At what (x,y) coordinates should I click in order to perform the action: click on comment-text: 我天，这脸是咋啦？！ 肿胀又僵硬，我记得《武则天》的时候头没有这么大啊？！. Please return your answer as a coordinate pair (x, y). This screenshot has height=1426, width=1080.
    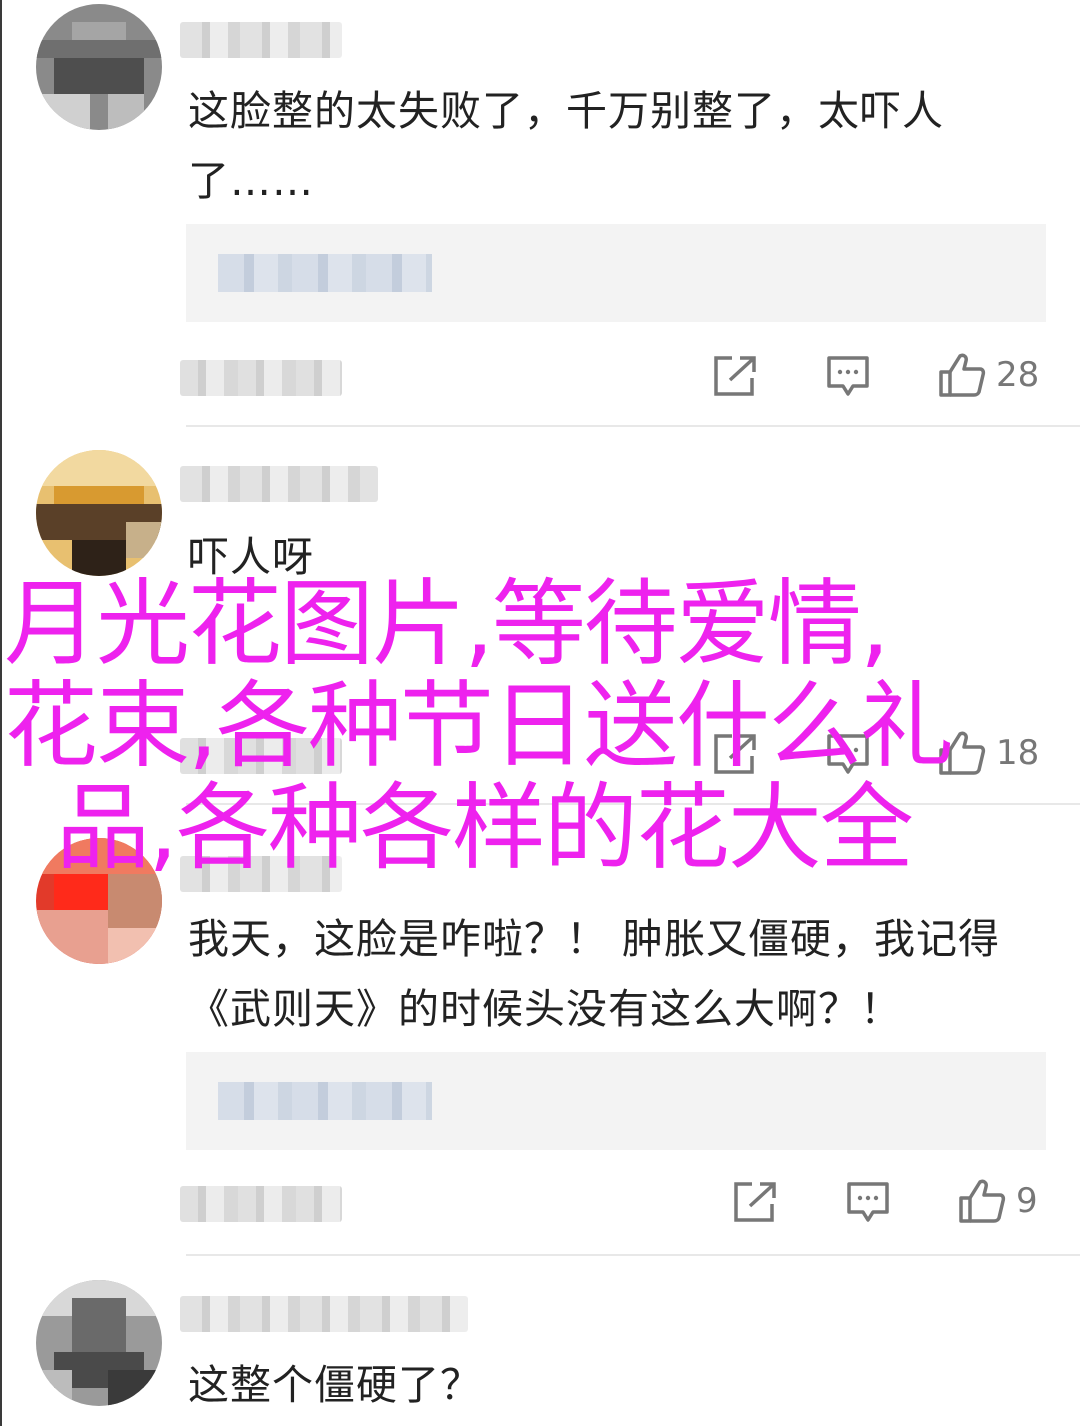
    Looking at the image, I should click on (594, 974).